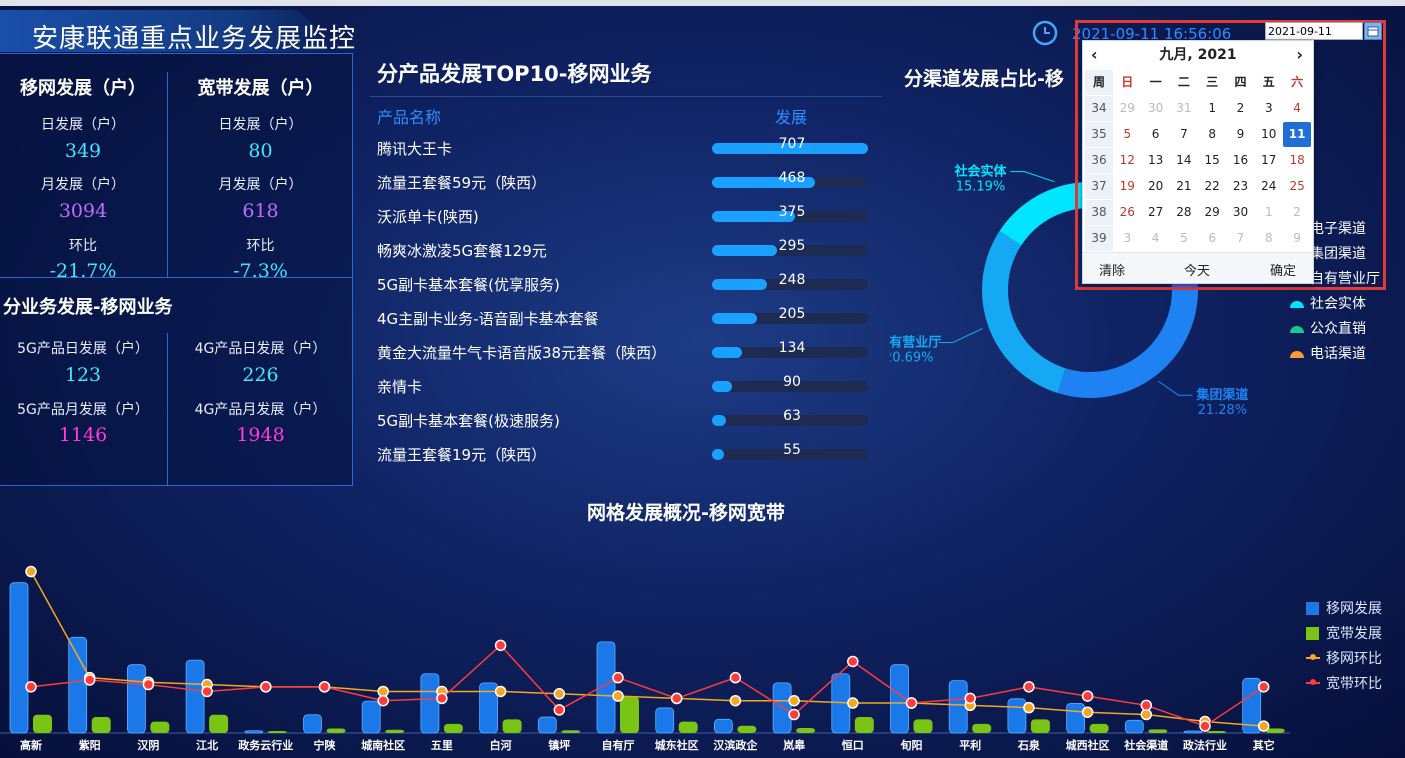 The image size is (1405, 758). I want to click on grid-legend-item: 移网发展, so click(1344, 608).